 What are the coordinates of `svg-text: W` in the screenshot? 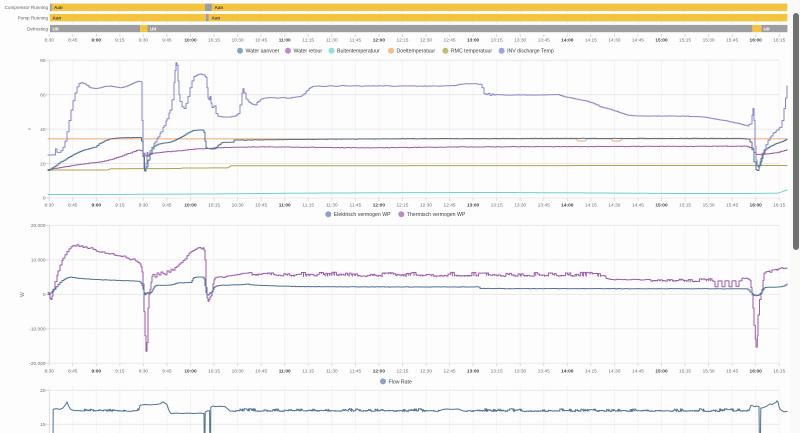 It's located at (23, 294).